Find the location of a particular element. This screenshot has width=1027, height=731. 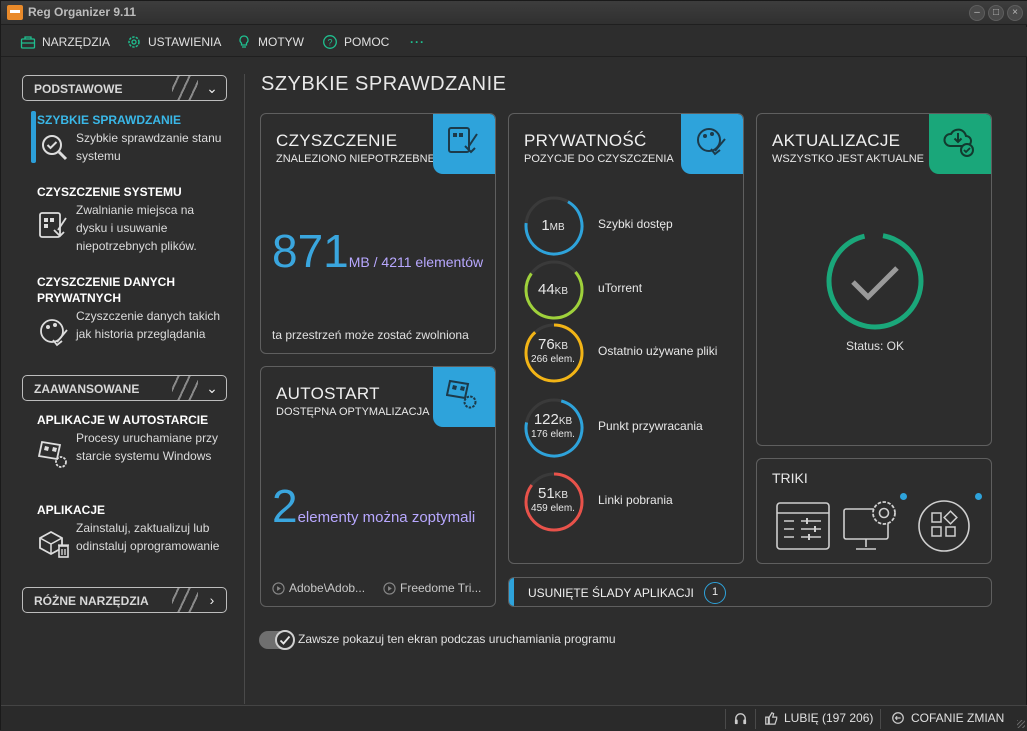

privacy-extra: 459 elem. is located at coordinates (553, 508).